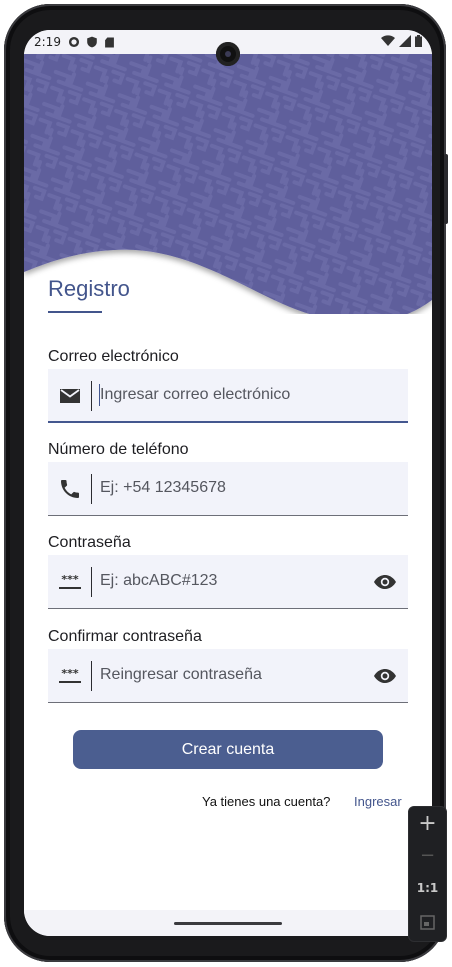 This screenshot has height=967, width=452. Describe the element at coordinates (228, 489) in the screenshot. I see `phone-field: Ej: +54 12345678` at that location.